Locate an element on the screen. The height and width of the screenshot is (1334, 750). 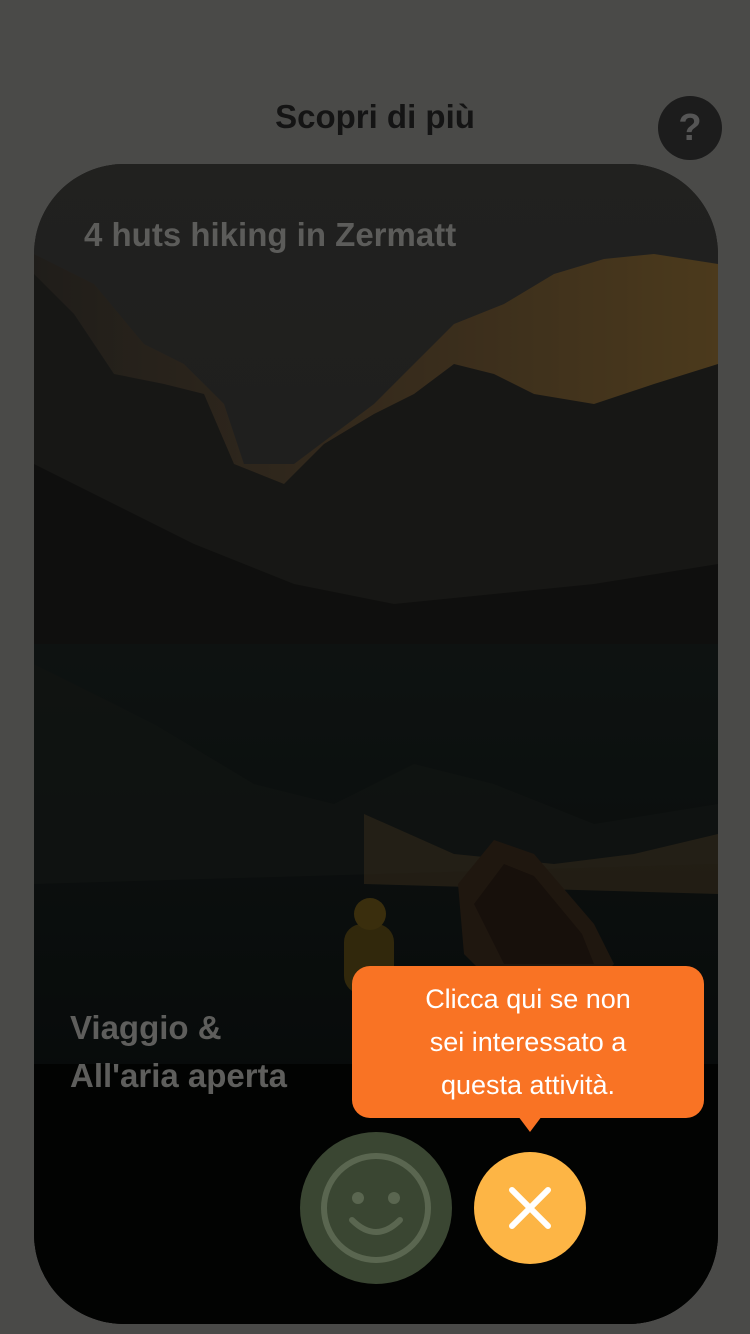
tooltip-line: sei interessato a is located at coordinates (528, 1042).